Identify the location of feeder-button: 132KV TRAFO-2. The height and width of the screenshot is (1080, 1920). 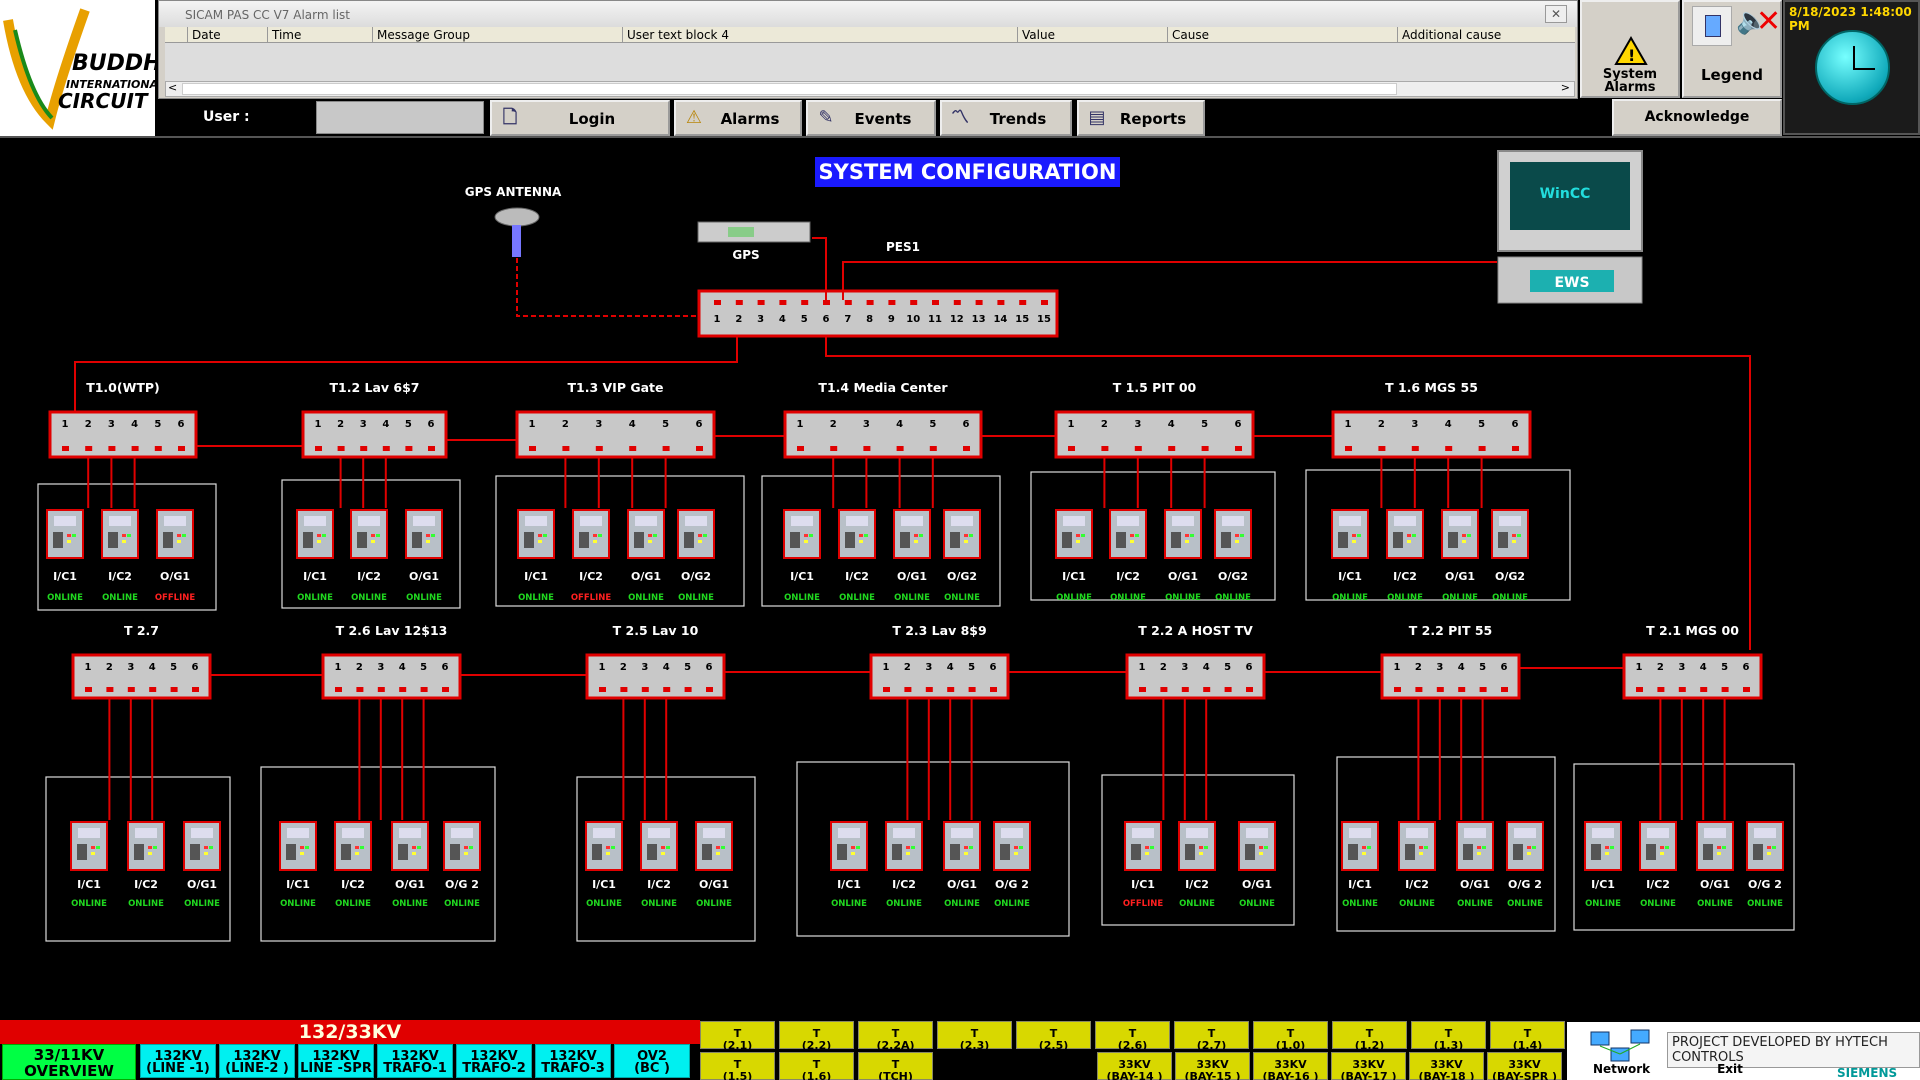
(494, 1061).